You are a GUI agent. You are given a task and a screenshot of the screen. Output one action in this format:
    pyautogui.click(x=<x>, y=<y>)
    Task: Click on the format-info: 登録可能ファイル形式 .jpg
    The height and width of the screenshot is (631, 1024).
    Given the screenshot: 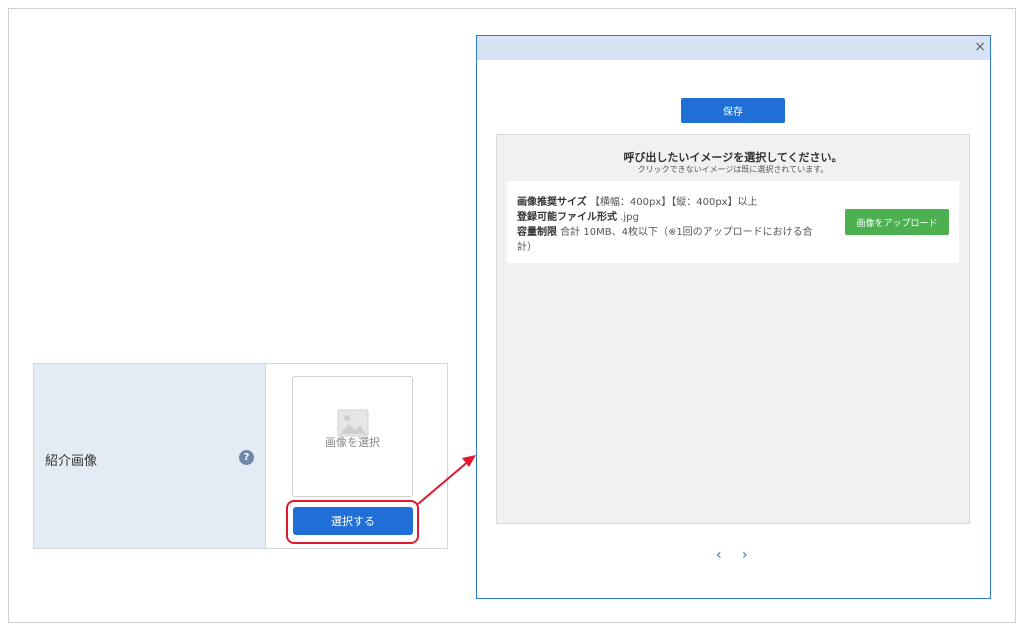 What is the action you would take?
    pyautogui.click(x=578, y=215)
    